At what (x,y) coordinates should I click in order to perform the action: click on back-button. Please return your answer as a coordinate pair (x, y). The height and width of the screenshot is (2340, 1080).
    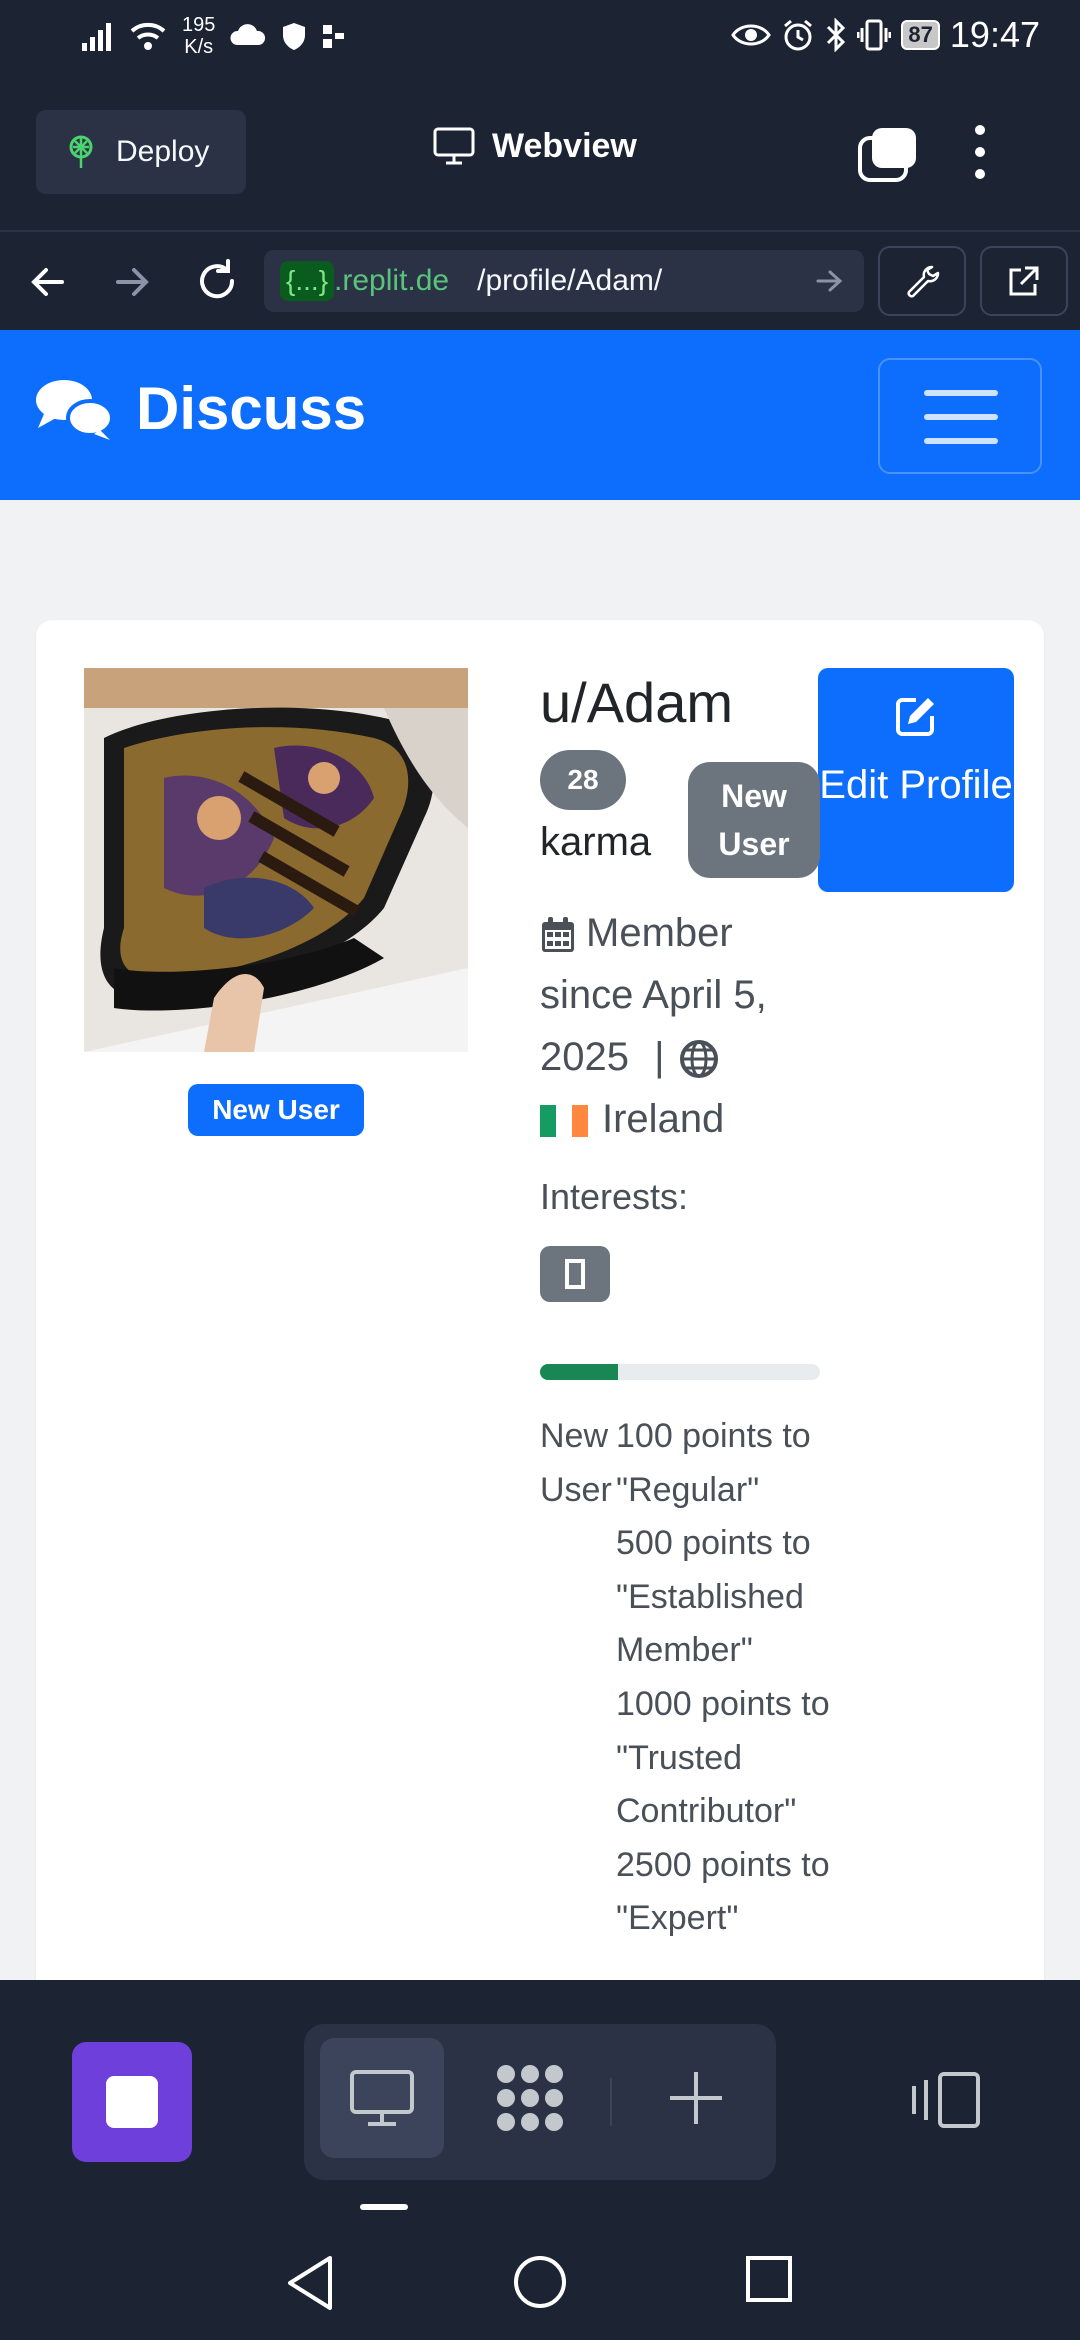
    Looking at the image, I should click on (48, 284).